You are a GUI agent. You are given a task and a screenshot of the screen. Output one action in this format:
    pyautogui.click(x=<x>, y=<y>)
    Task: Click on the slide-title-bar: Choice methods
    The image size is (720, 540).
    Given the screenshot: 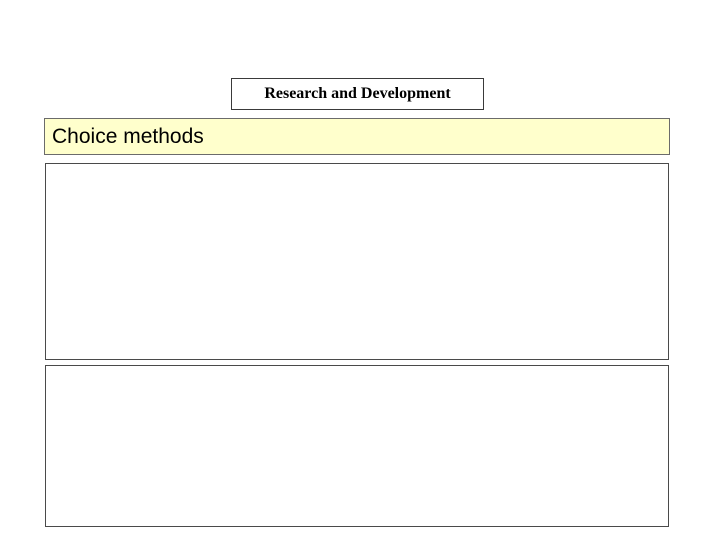 What is the action you would take?
    pyautogui.click(x=357, y=136)
    